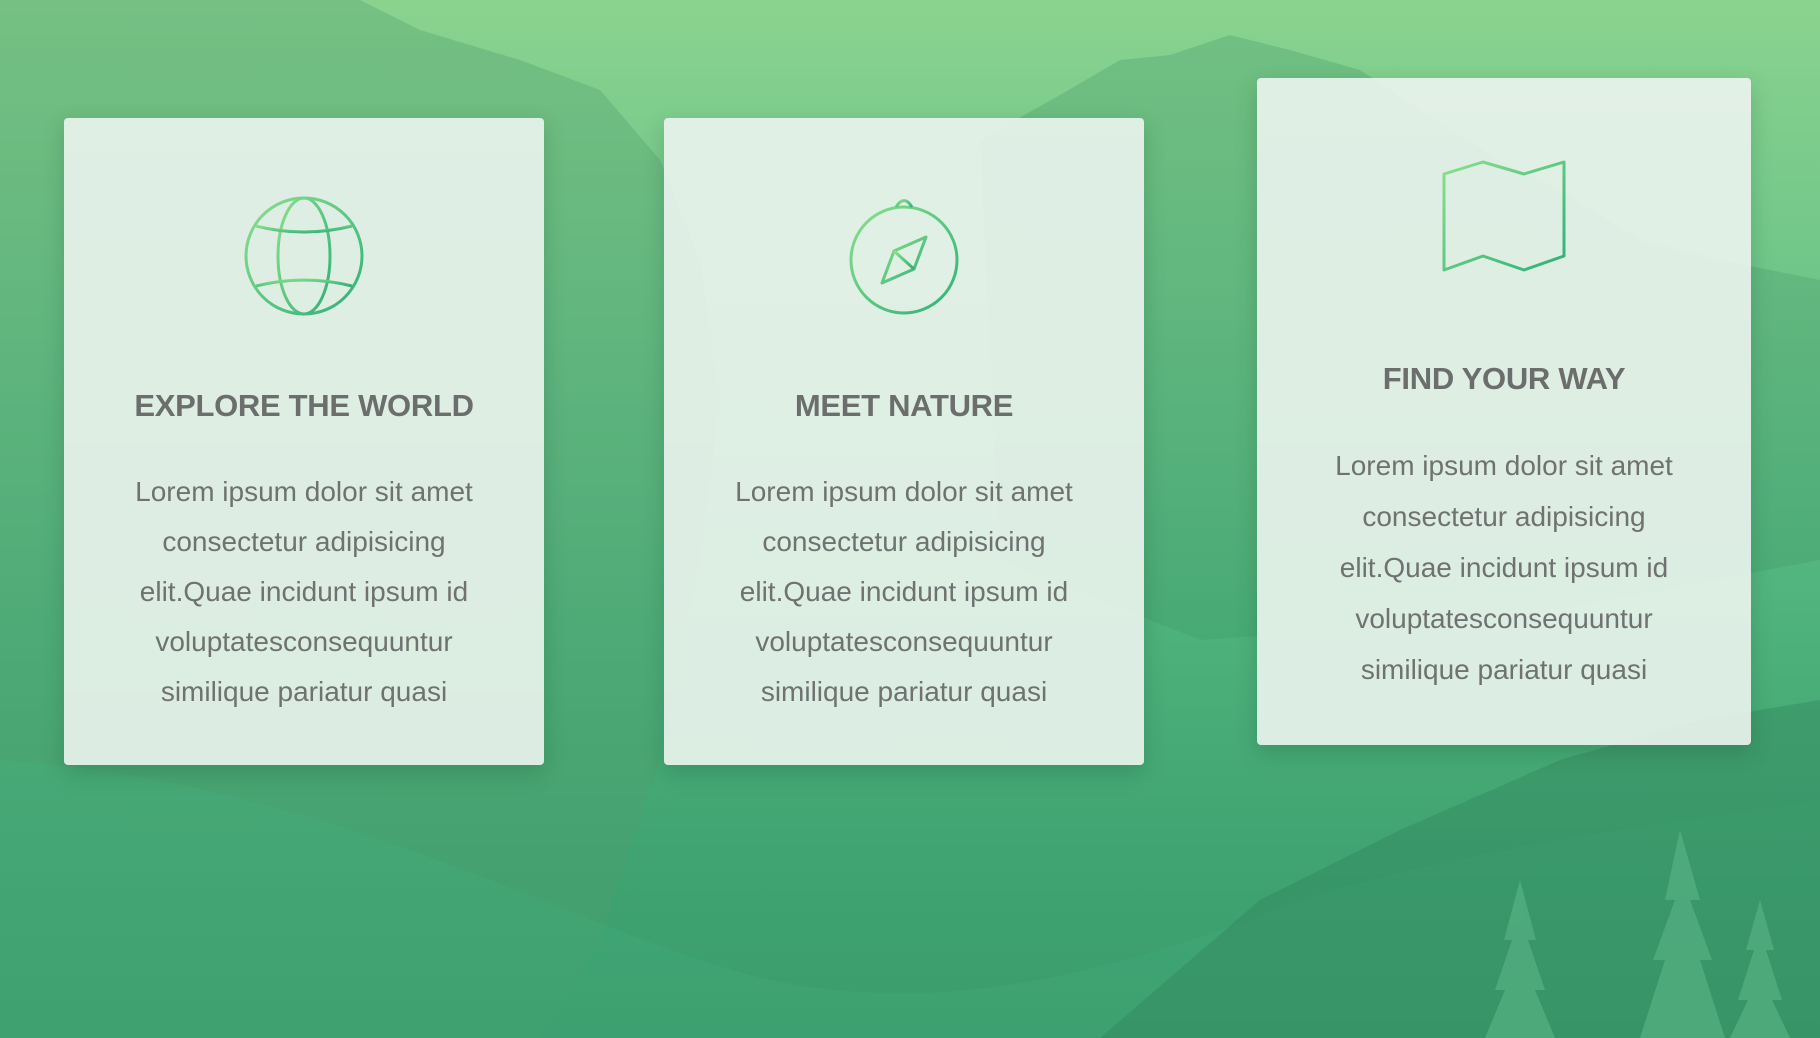 Image resolution: width=1820 pixels, height=1038 pixels. What do you see at coordinates (1504, 378) in the screenshot?
I see `card-title: FIND YOUR WAY` at bounding box center [1504, 378].